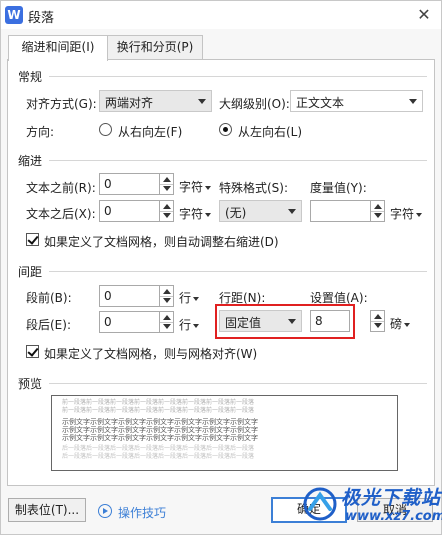  What do you see at coordinates (49, 298) in the screenshot?
I see `space-before-label: 段前(B):` at bounding box center [49, 298].